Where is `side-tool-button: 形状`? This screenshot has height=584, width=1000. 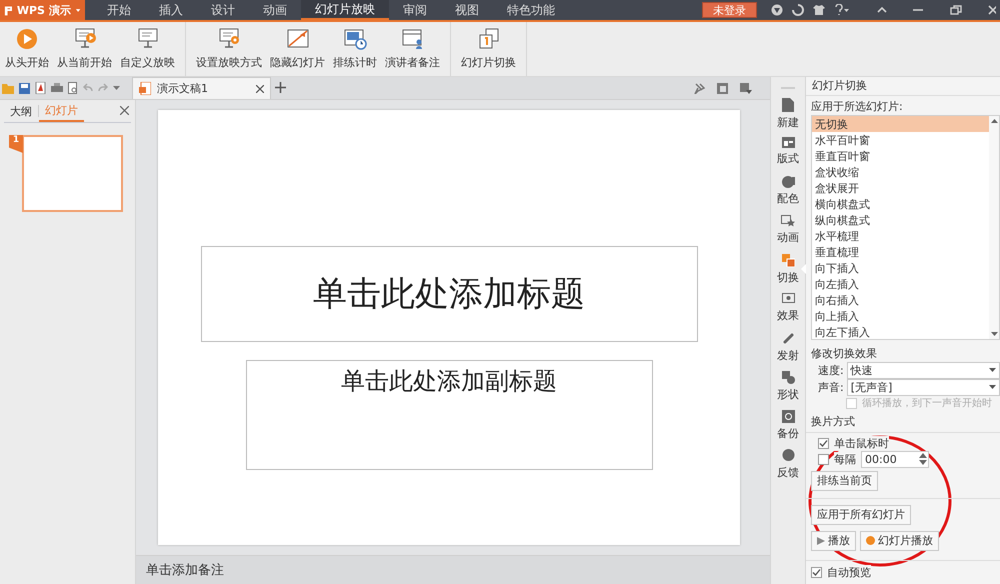
side-tool-button: 形状 is located at coordinates (788, 390).